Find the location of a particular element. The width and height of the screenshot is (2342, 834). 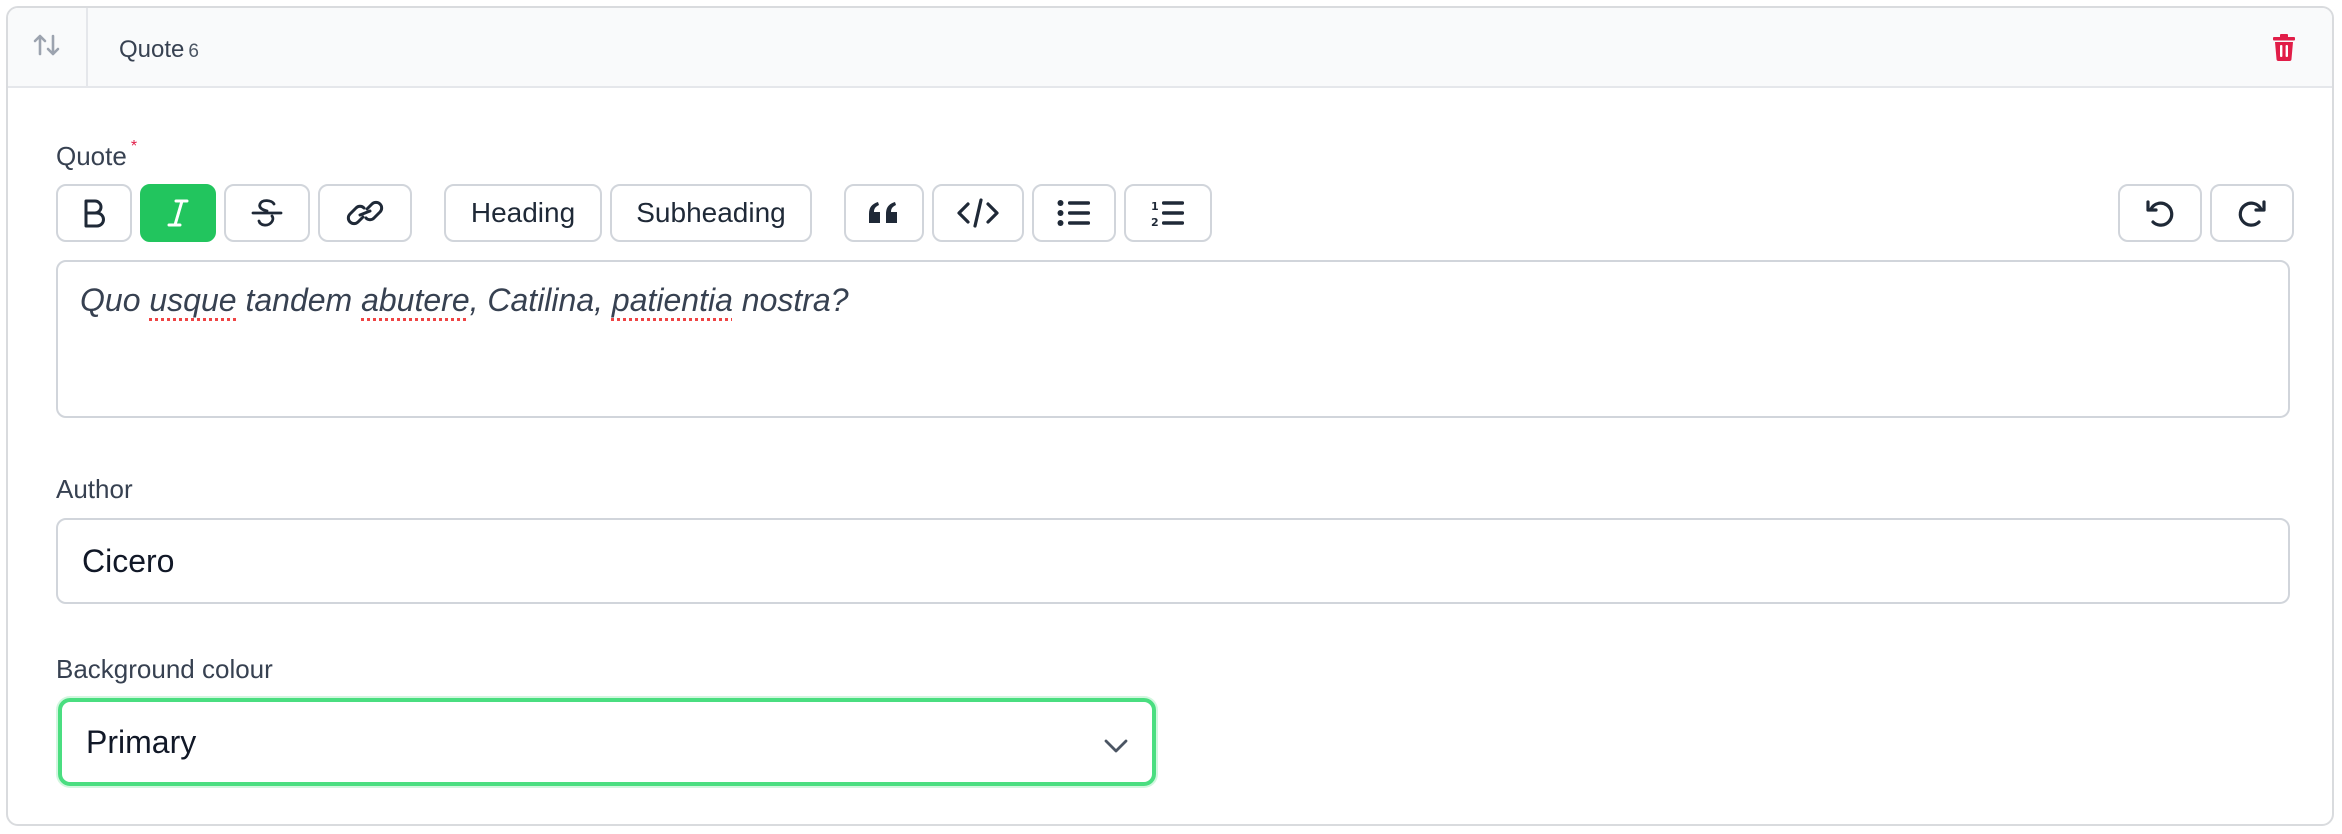

code-button is located at coordinates (978, 213).